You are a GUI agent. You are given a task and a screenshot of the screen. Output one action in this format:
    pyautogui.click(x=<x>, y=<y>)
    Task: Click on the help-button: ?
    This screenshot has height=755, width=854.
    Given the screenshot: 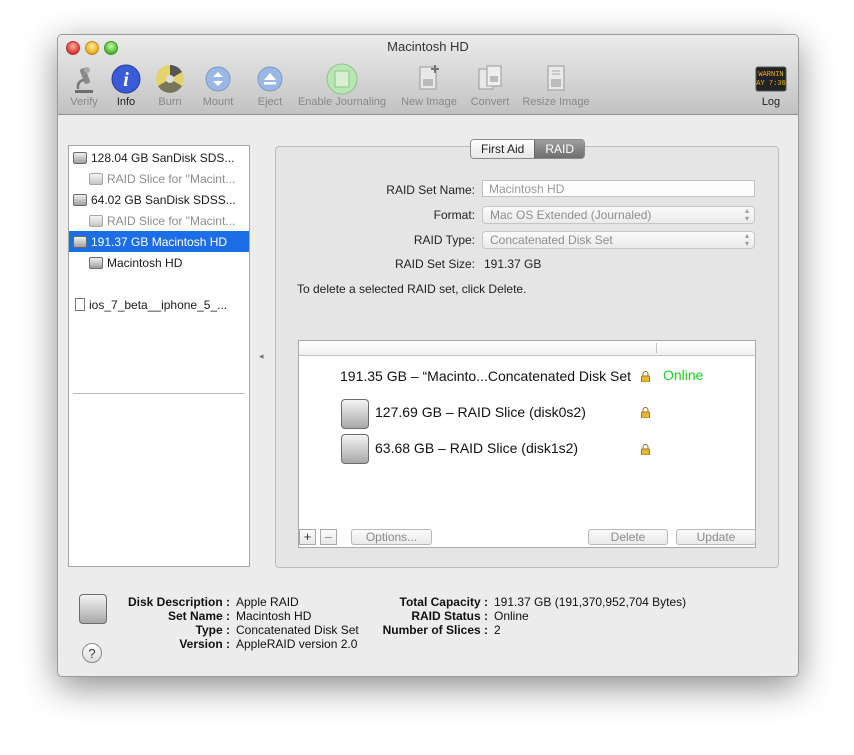 What is the action you would take?
    pyautogui.click(x=92, y=653)
    